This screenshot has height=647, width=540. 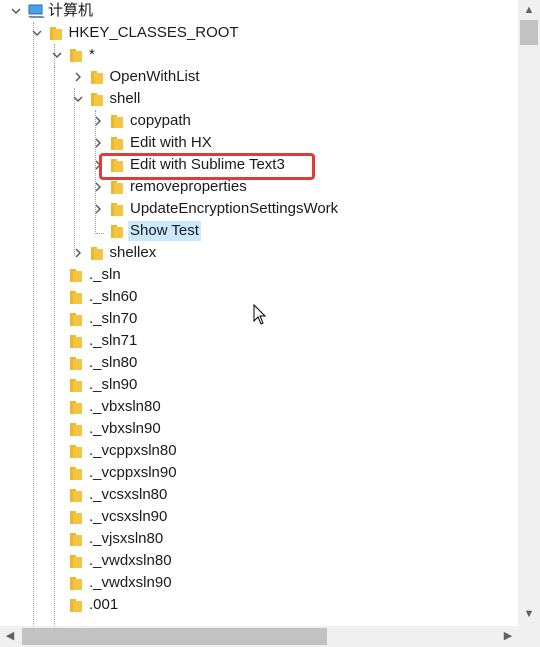 I want to click on tree-node-label: UpdateEncryptionSettingsWork, so click(x=234, y=209).